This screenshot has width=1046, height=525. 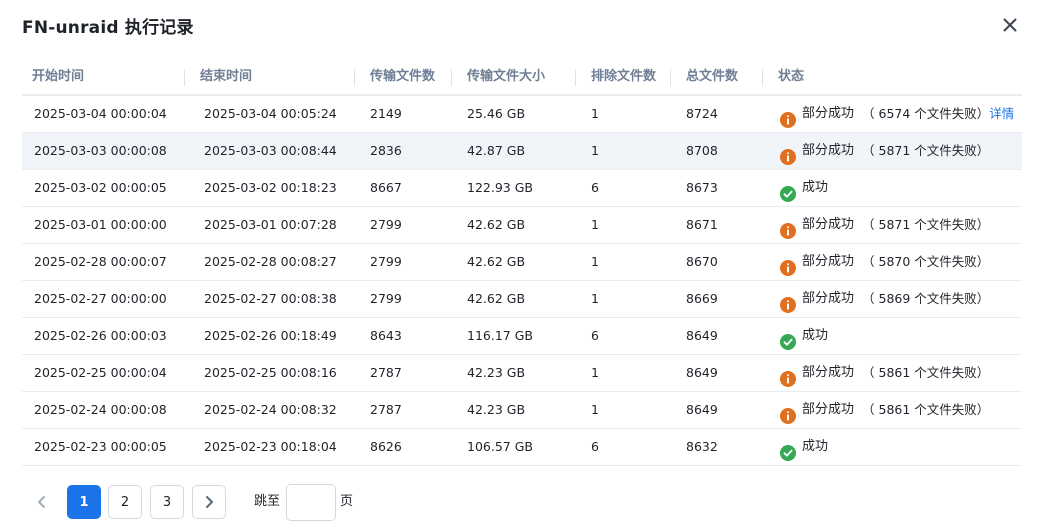 I want to click on chevron-right-icon, so click(x=209, y=502).